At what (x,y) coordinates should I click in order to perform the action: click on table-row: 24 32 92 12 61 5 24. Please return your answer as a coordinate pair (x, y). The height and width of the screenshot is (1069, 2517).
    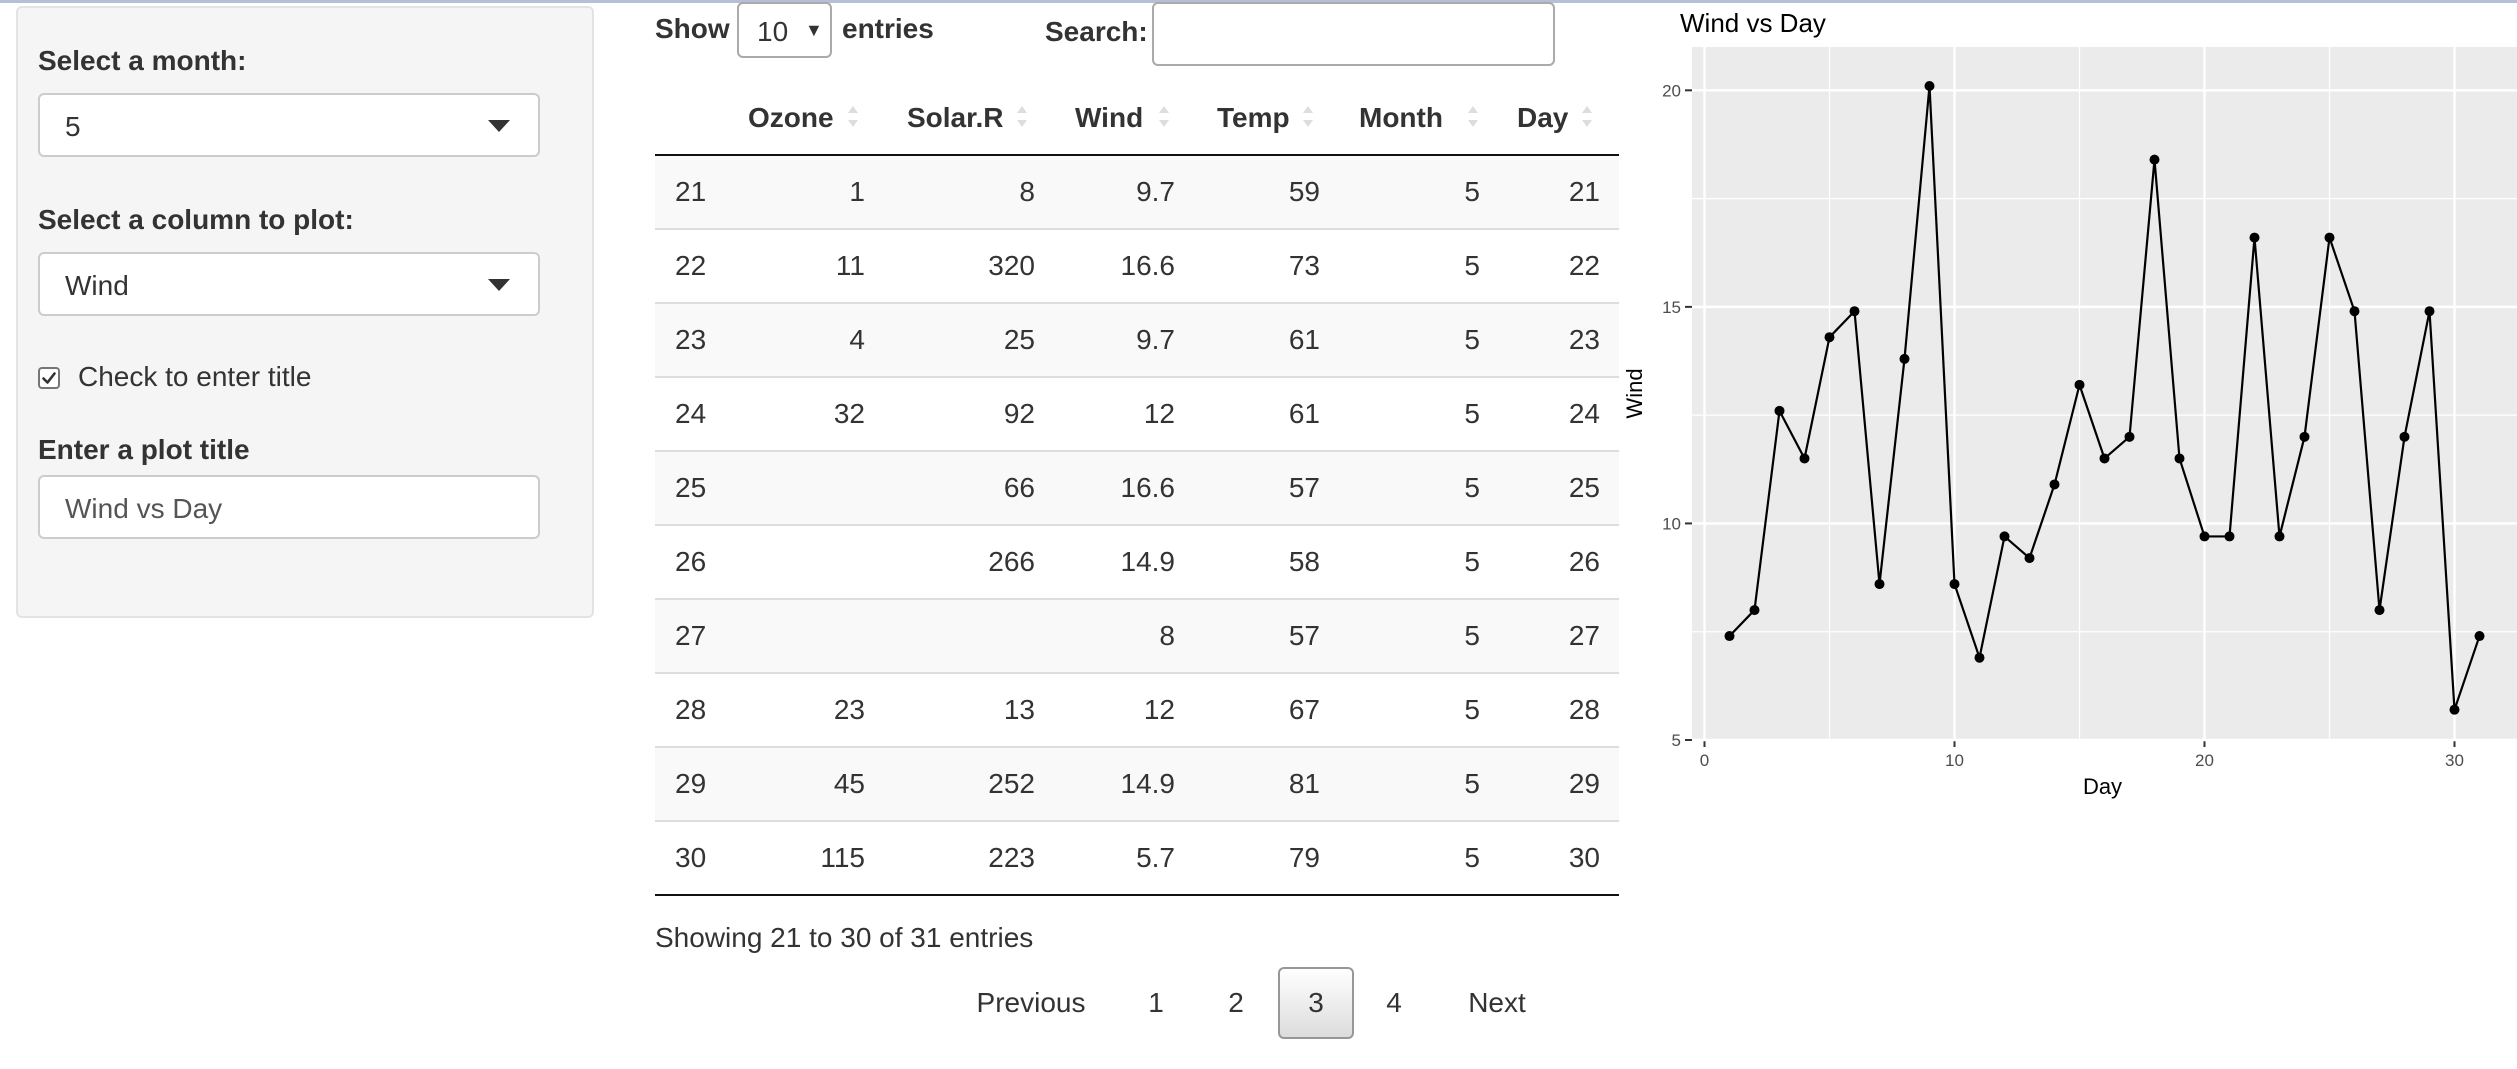
    Looking at the image, I should click on (1137, 415).